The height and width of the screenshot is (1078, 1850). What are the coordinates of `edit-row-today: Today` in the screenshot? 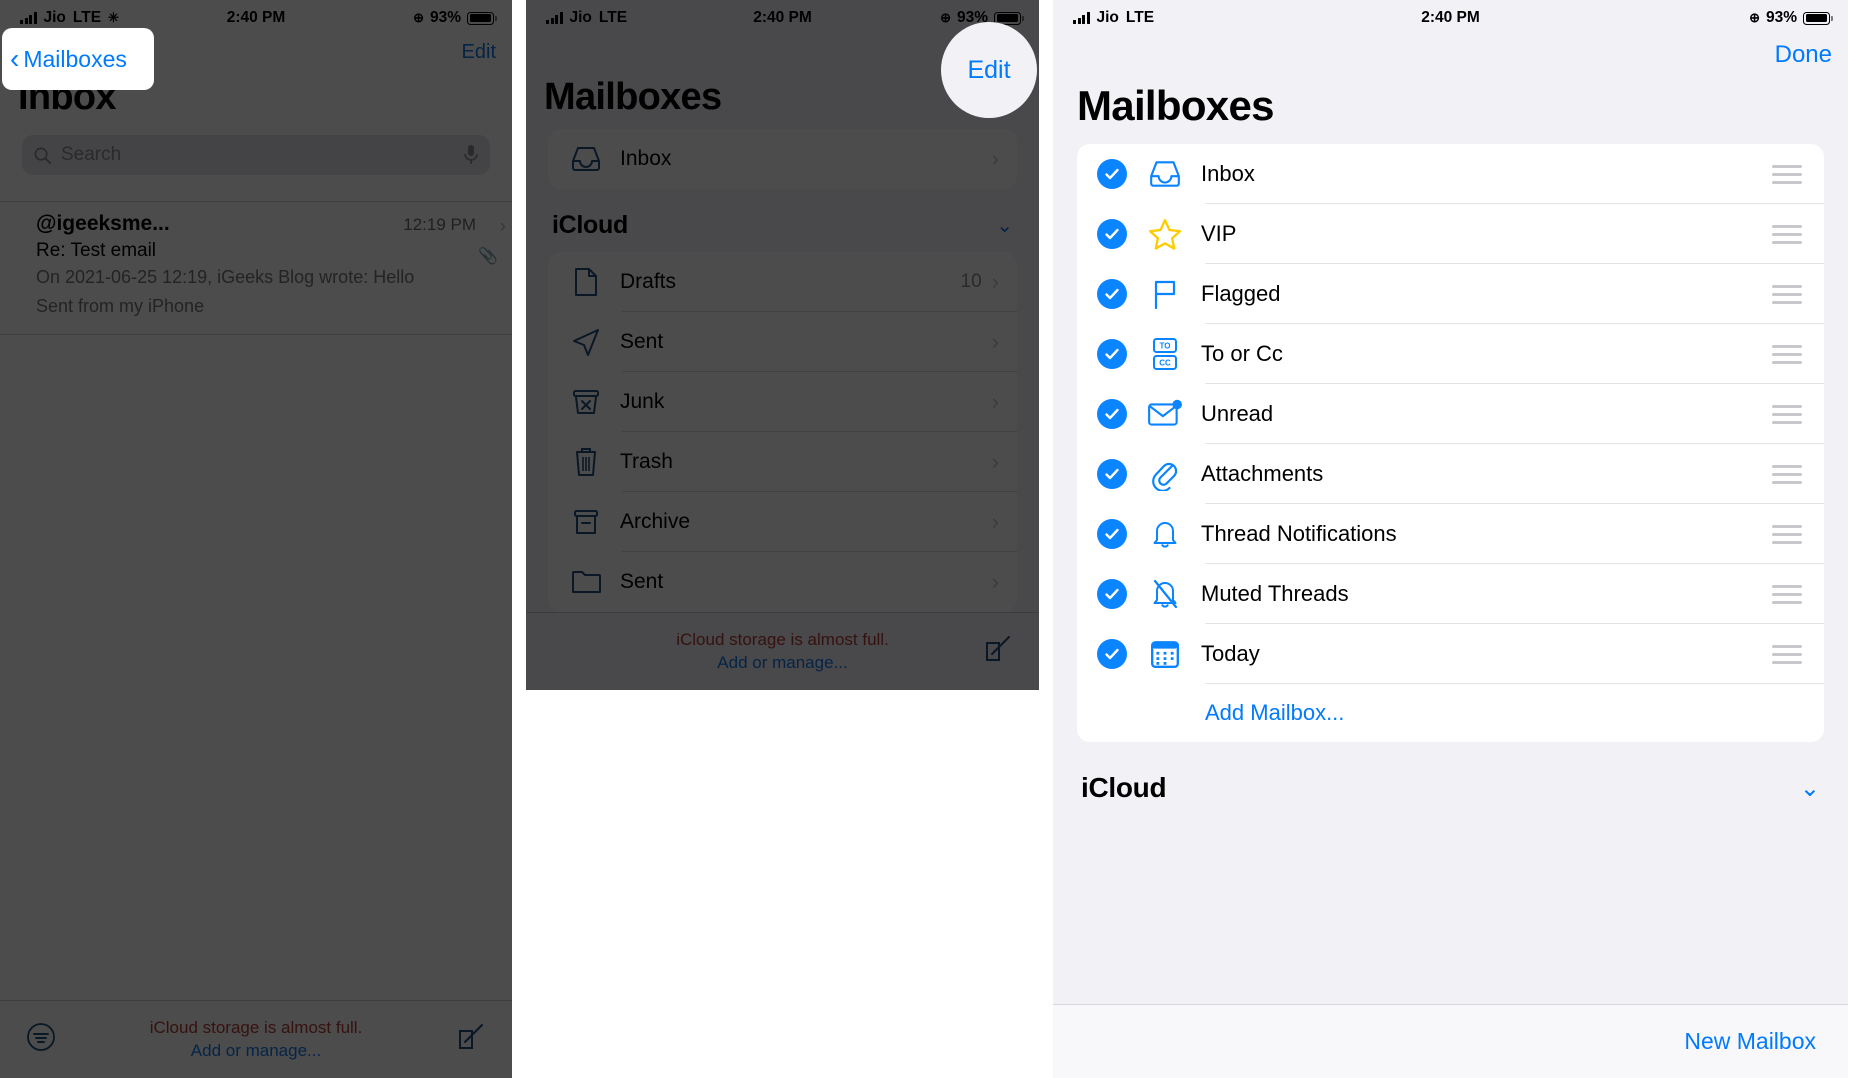 It's located at (1450, 654).